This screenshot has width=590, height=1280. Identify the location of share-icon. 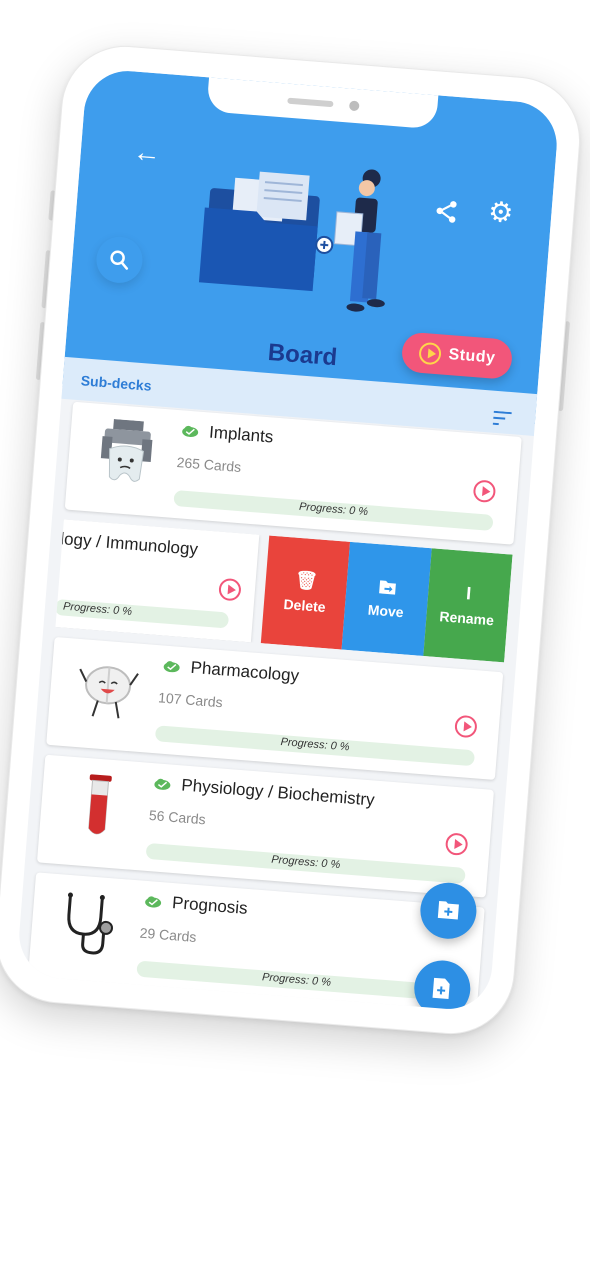
(446, 213).